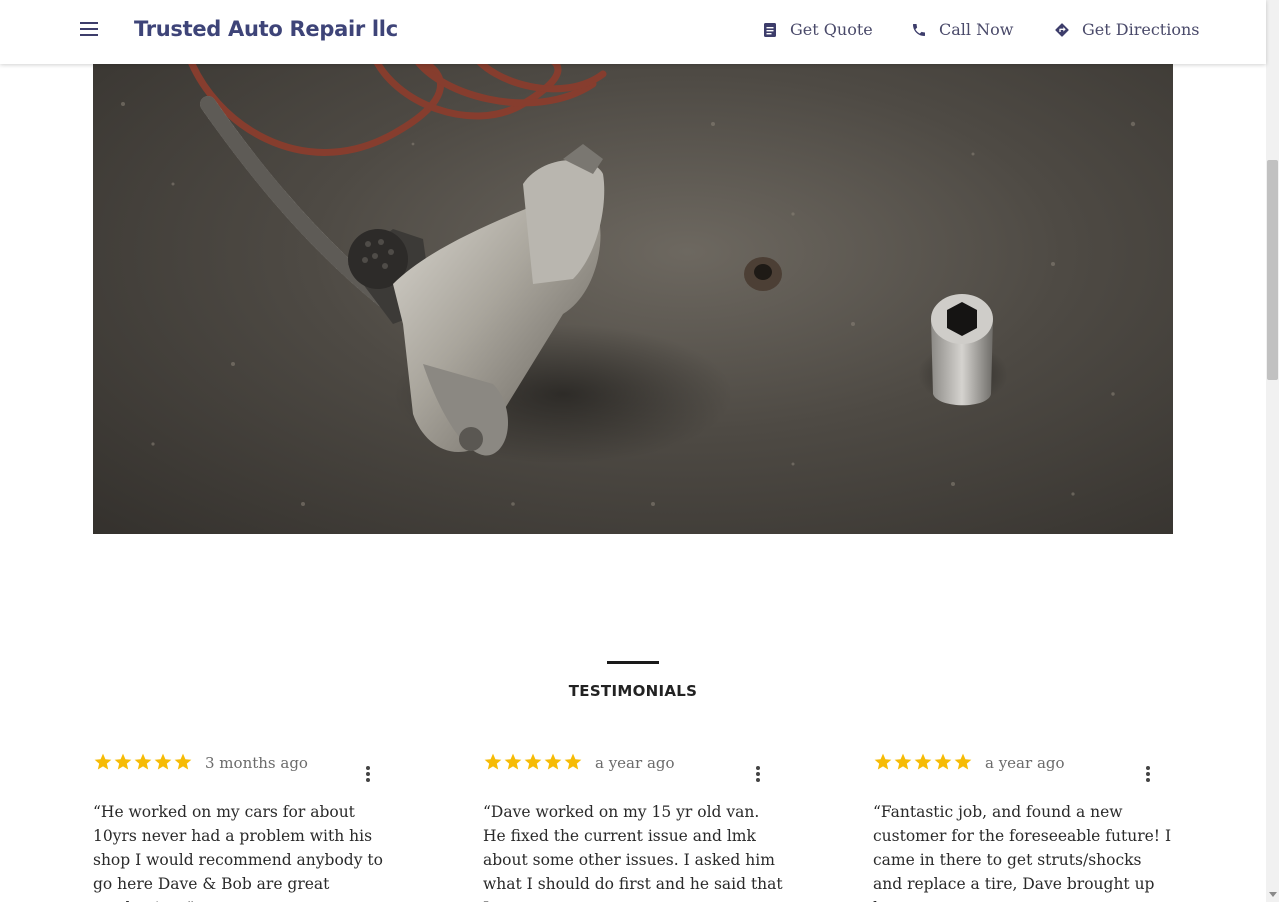 The width and height of the screenshot is (1279, 902). I want to click on call-now-link: Call Now, so click(962, 29).